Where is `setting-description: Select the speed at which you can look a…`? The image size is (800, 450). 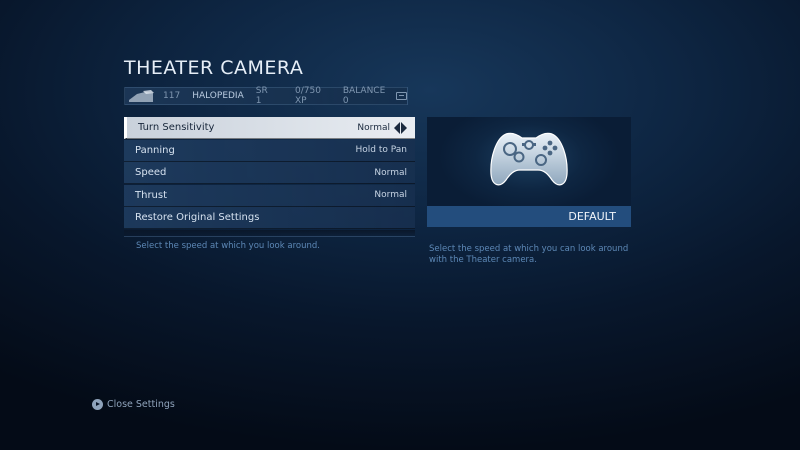
setting-description: Select the speed at which you can look a… is located at coordinates (529, 254).